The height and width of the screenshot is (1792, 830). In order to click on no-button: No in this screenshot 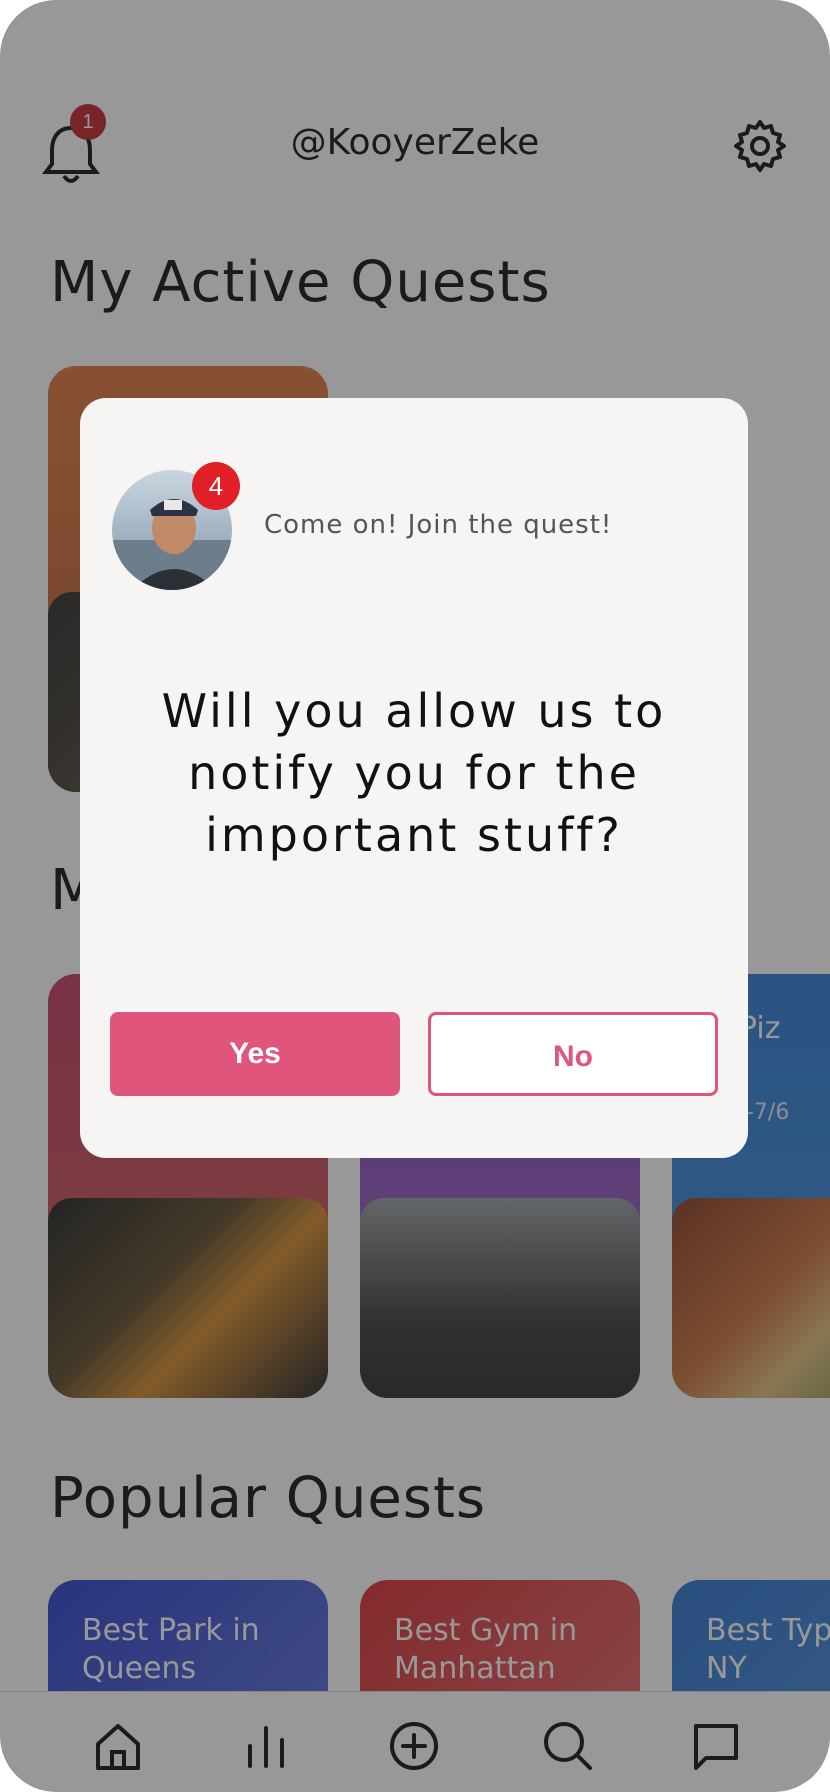, I will do `click(573, 1054)`.